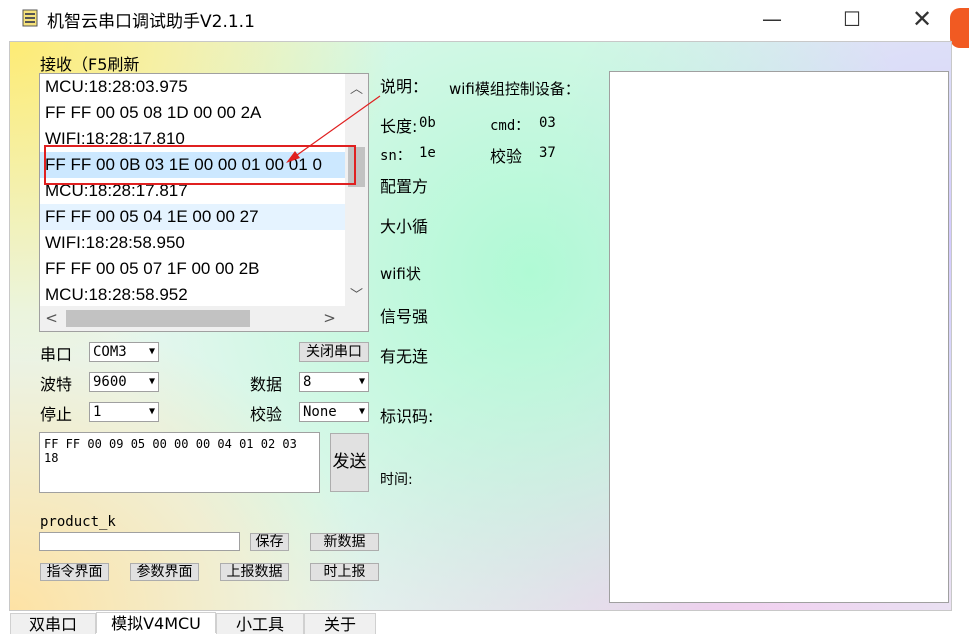  Describe the element at coordinates (139, 541) in the screenshot. I see `product-key-input` at that location.